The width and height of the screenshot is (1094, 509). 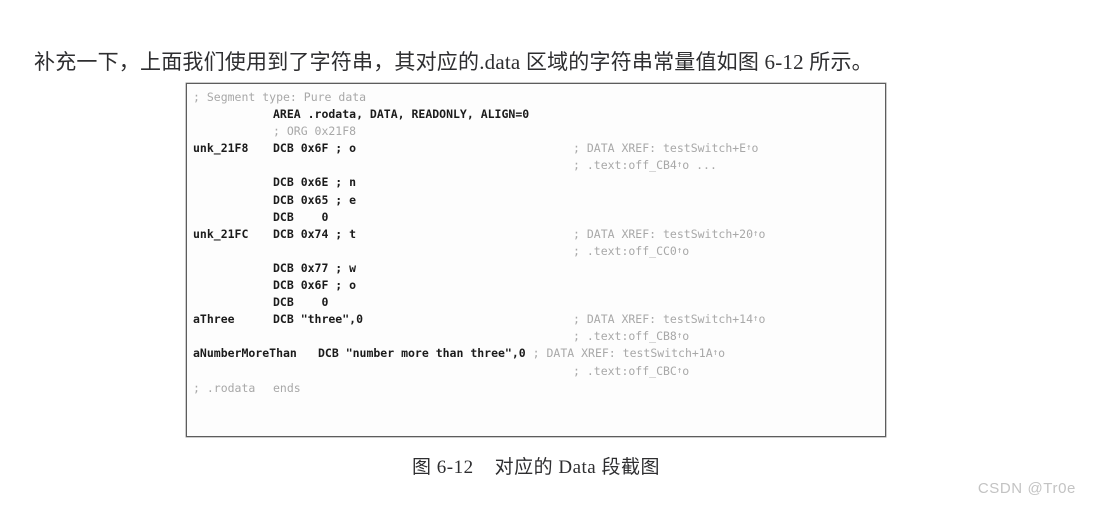 What do you see at coordinates (315, 233) in the screenshot?
I see `code-instruction: DCB 0x74 ; t` at bounding box center [315, 233].